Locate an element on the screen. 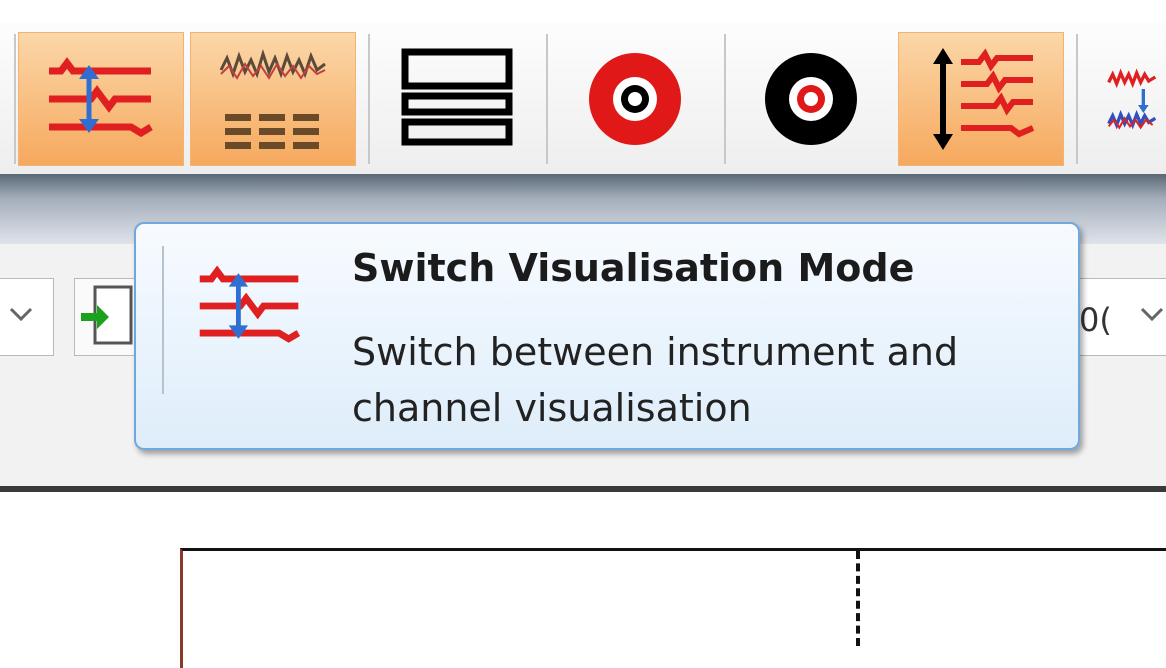 The image size is (1166, 668). tooltip-title: Switch Visualisation Mode is located at coordinates (633, 268).